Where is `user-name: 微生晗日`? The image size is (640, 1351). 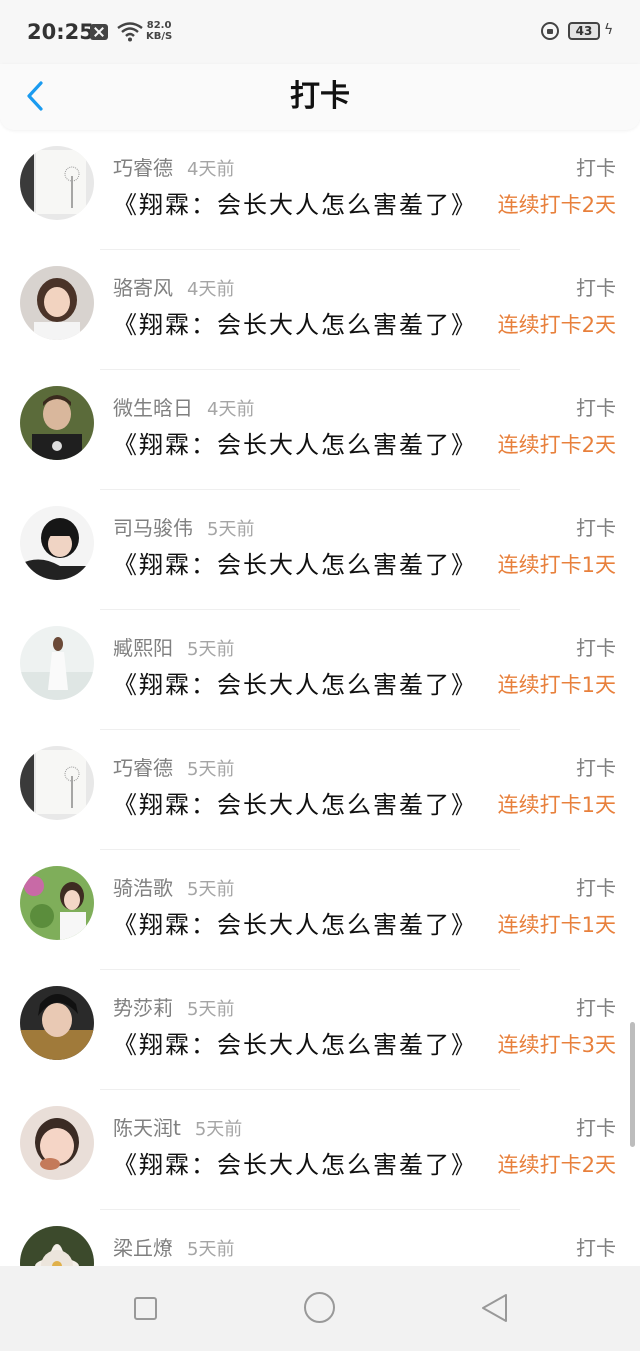 user-name: 微生晗日 is located at coordinates (153, 408).